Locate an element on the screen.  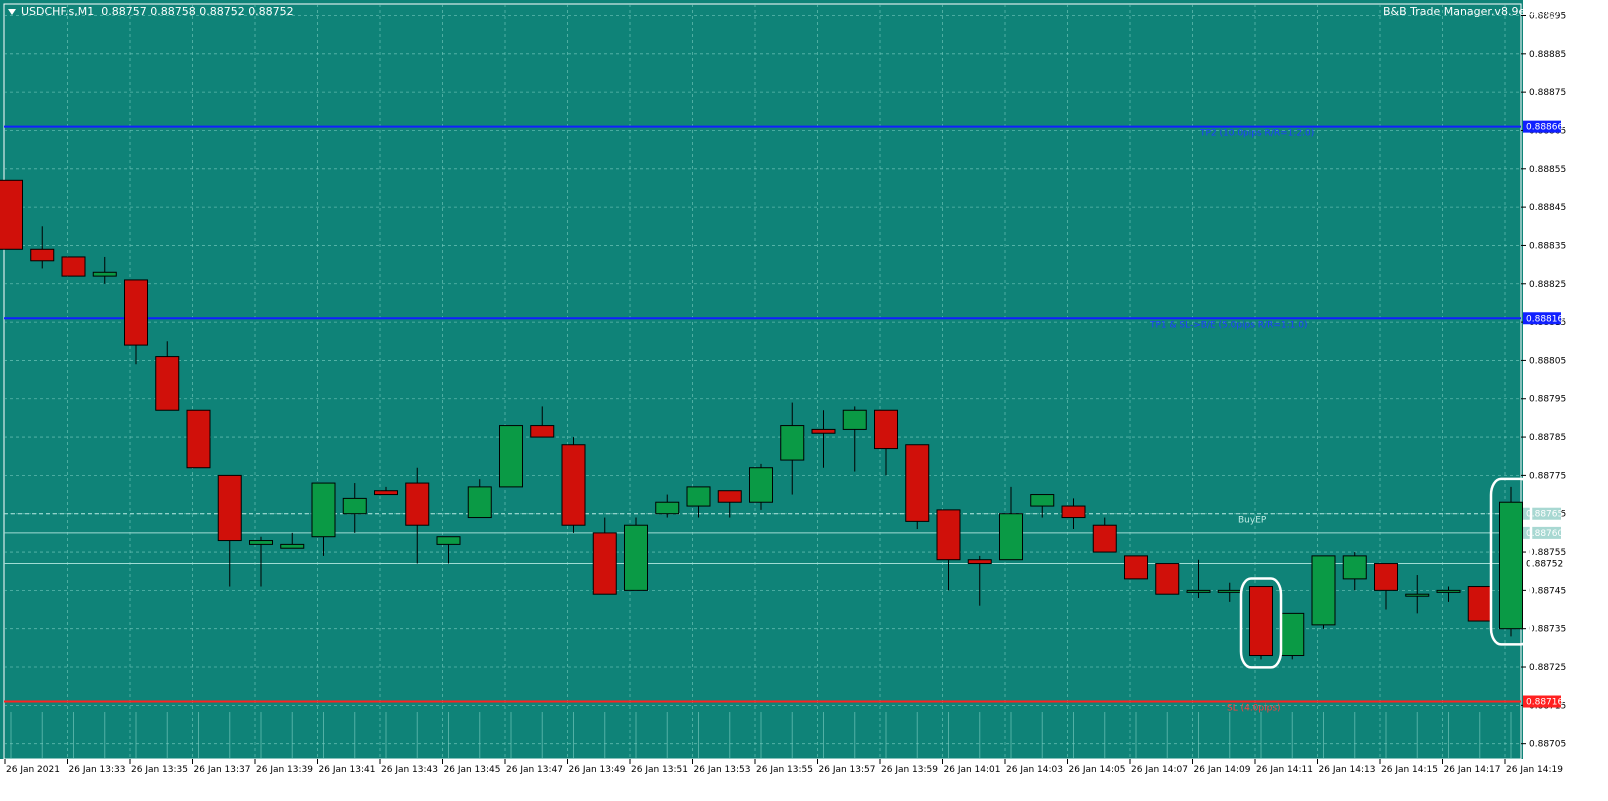
x-tick-label: 26 Jan 13:33 is located at coordinates (97, 770).